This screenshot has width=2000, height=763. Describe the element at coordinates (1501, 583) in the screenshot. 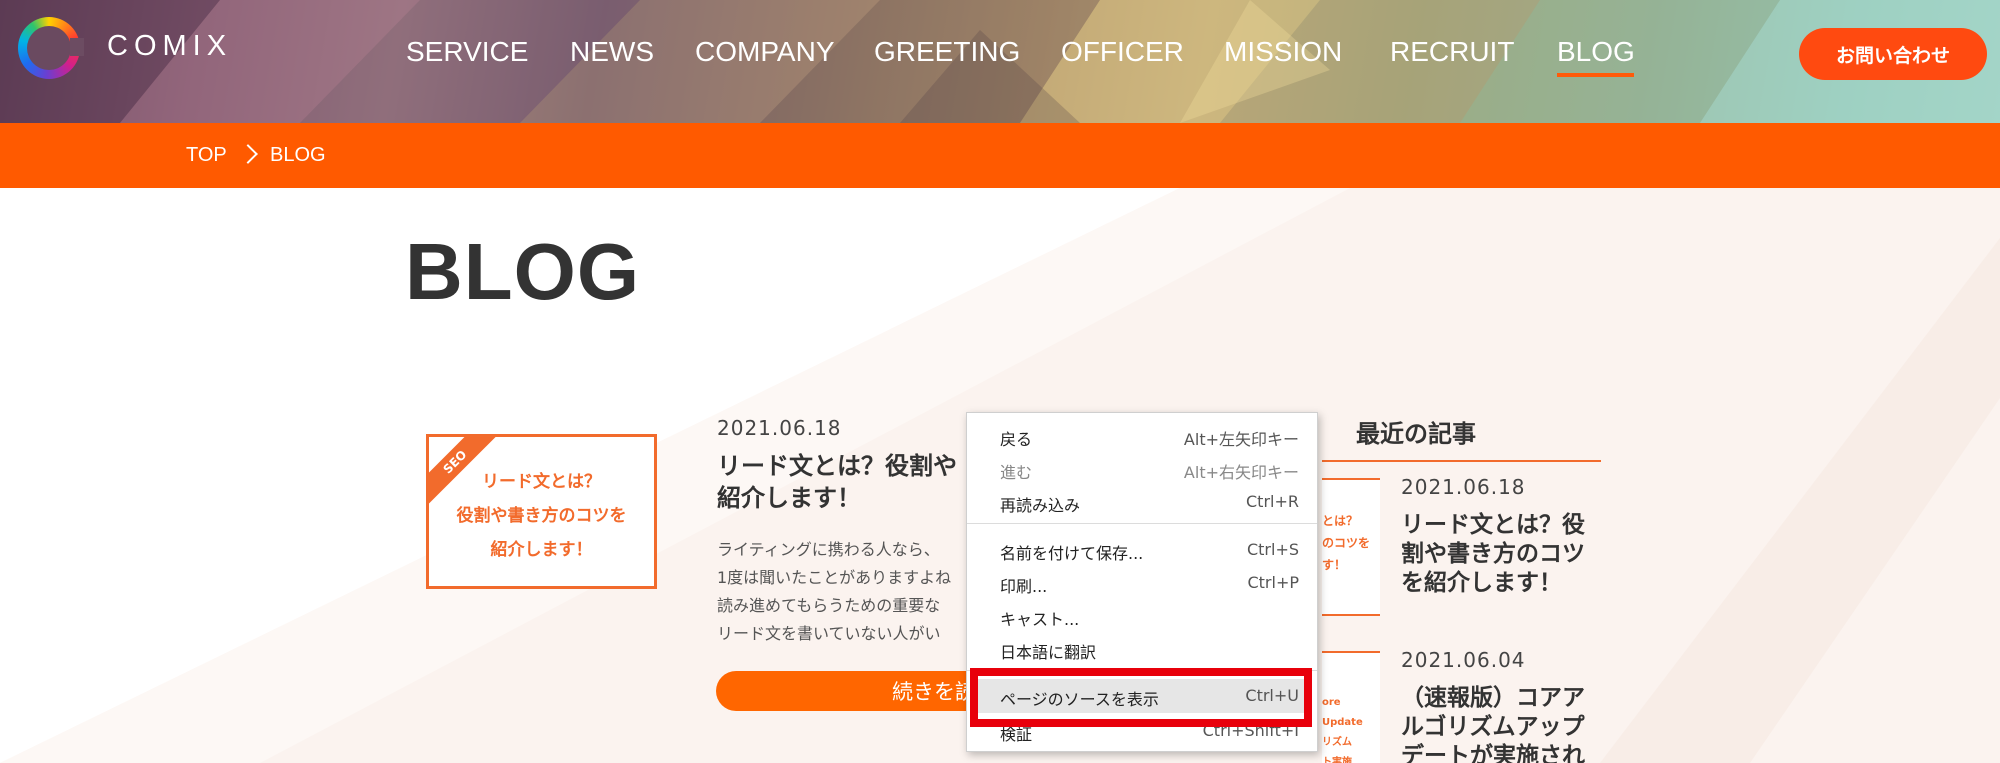

I see `recent-post-title-line: を紹介します！` at that location.